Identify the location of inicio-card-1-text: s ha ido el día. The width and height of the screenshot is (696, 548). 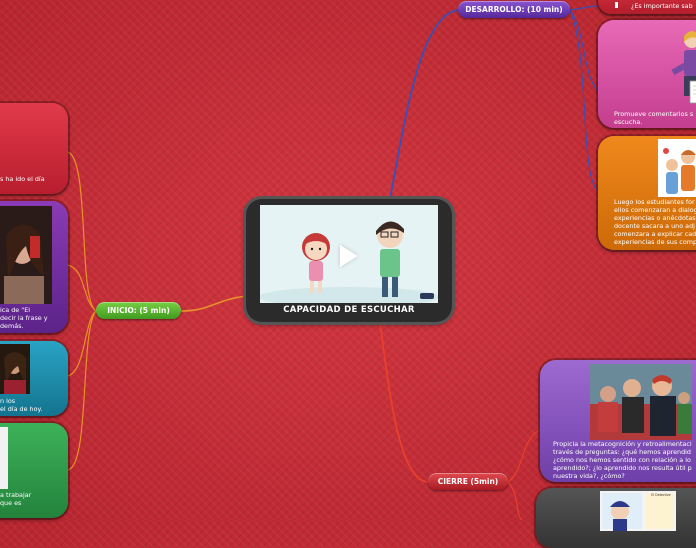
(22, 179).